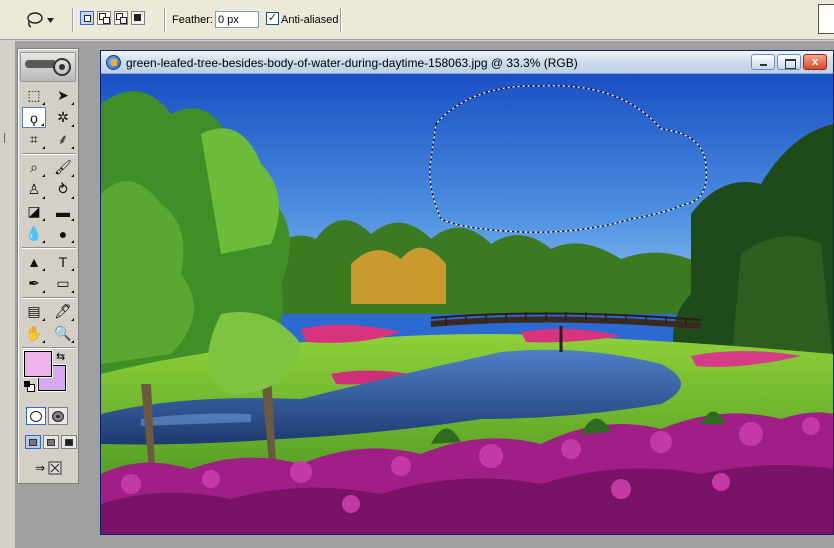 This screenshot has height=548, width=834. I want to click on move-icon: ➤, so click(63, 95).